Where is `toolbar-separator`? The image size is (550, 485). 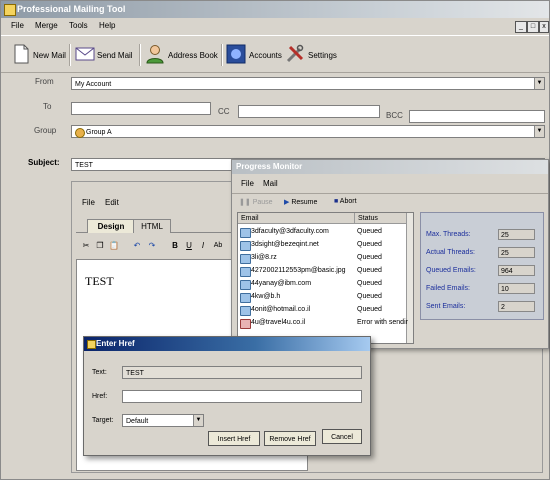
toolbar-separator is located at coordinates (222, 55).